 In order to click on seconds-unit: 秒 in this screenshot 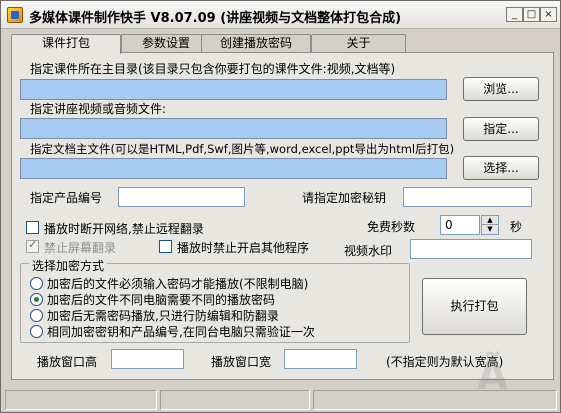, I will do `click(516, 227)`.